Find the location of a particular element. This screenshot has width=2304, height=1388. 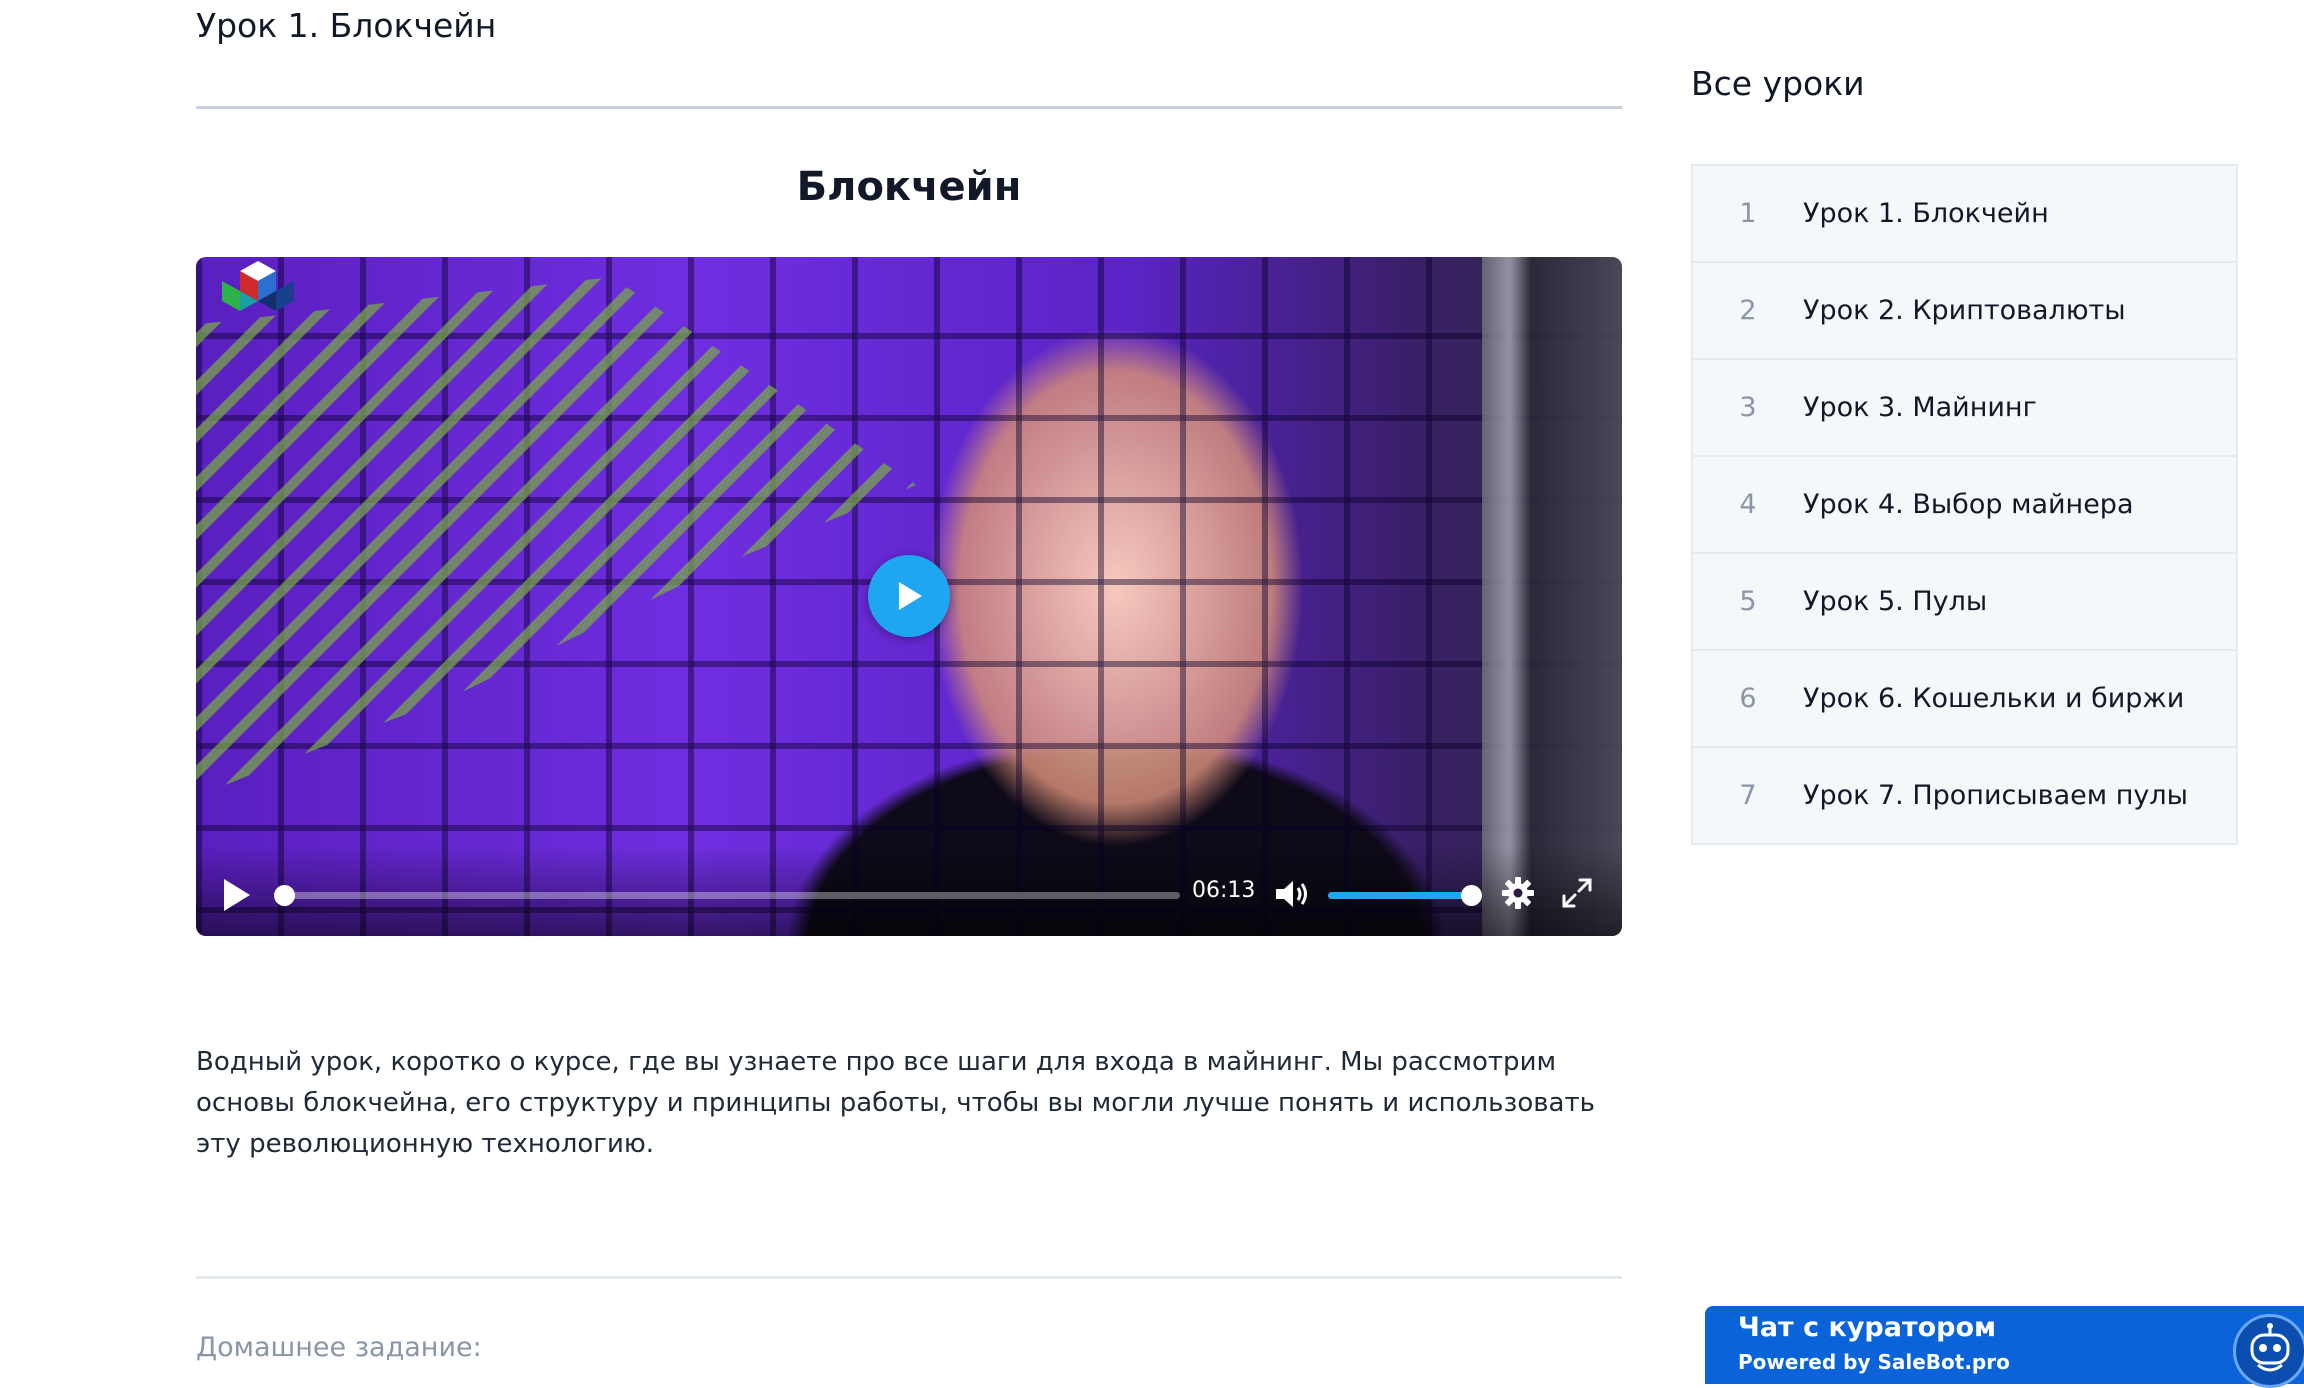

video-controls: 06:13 is located at coordinates (909, 891).